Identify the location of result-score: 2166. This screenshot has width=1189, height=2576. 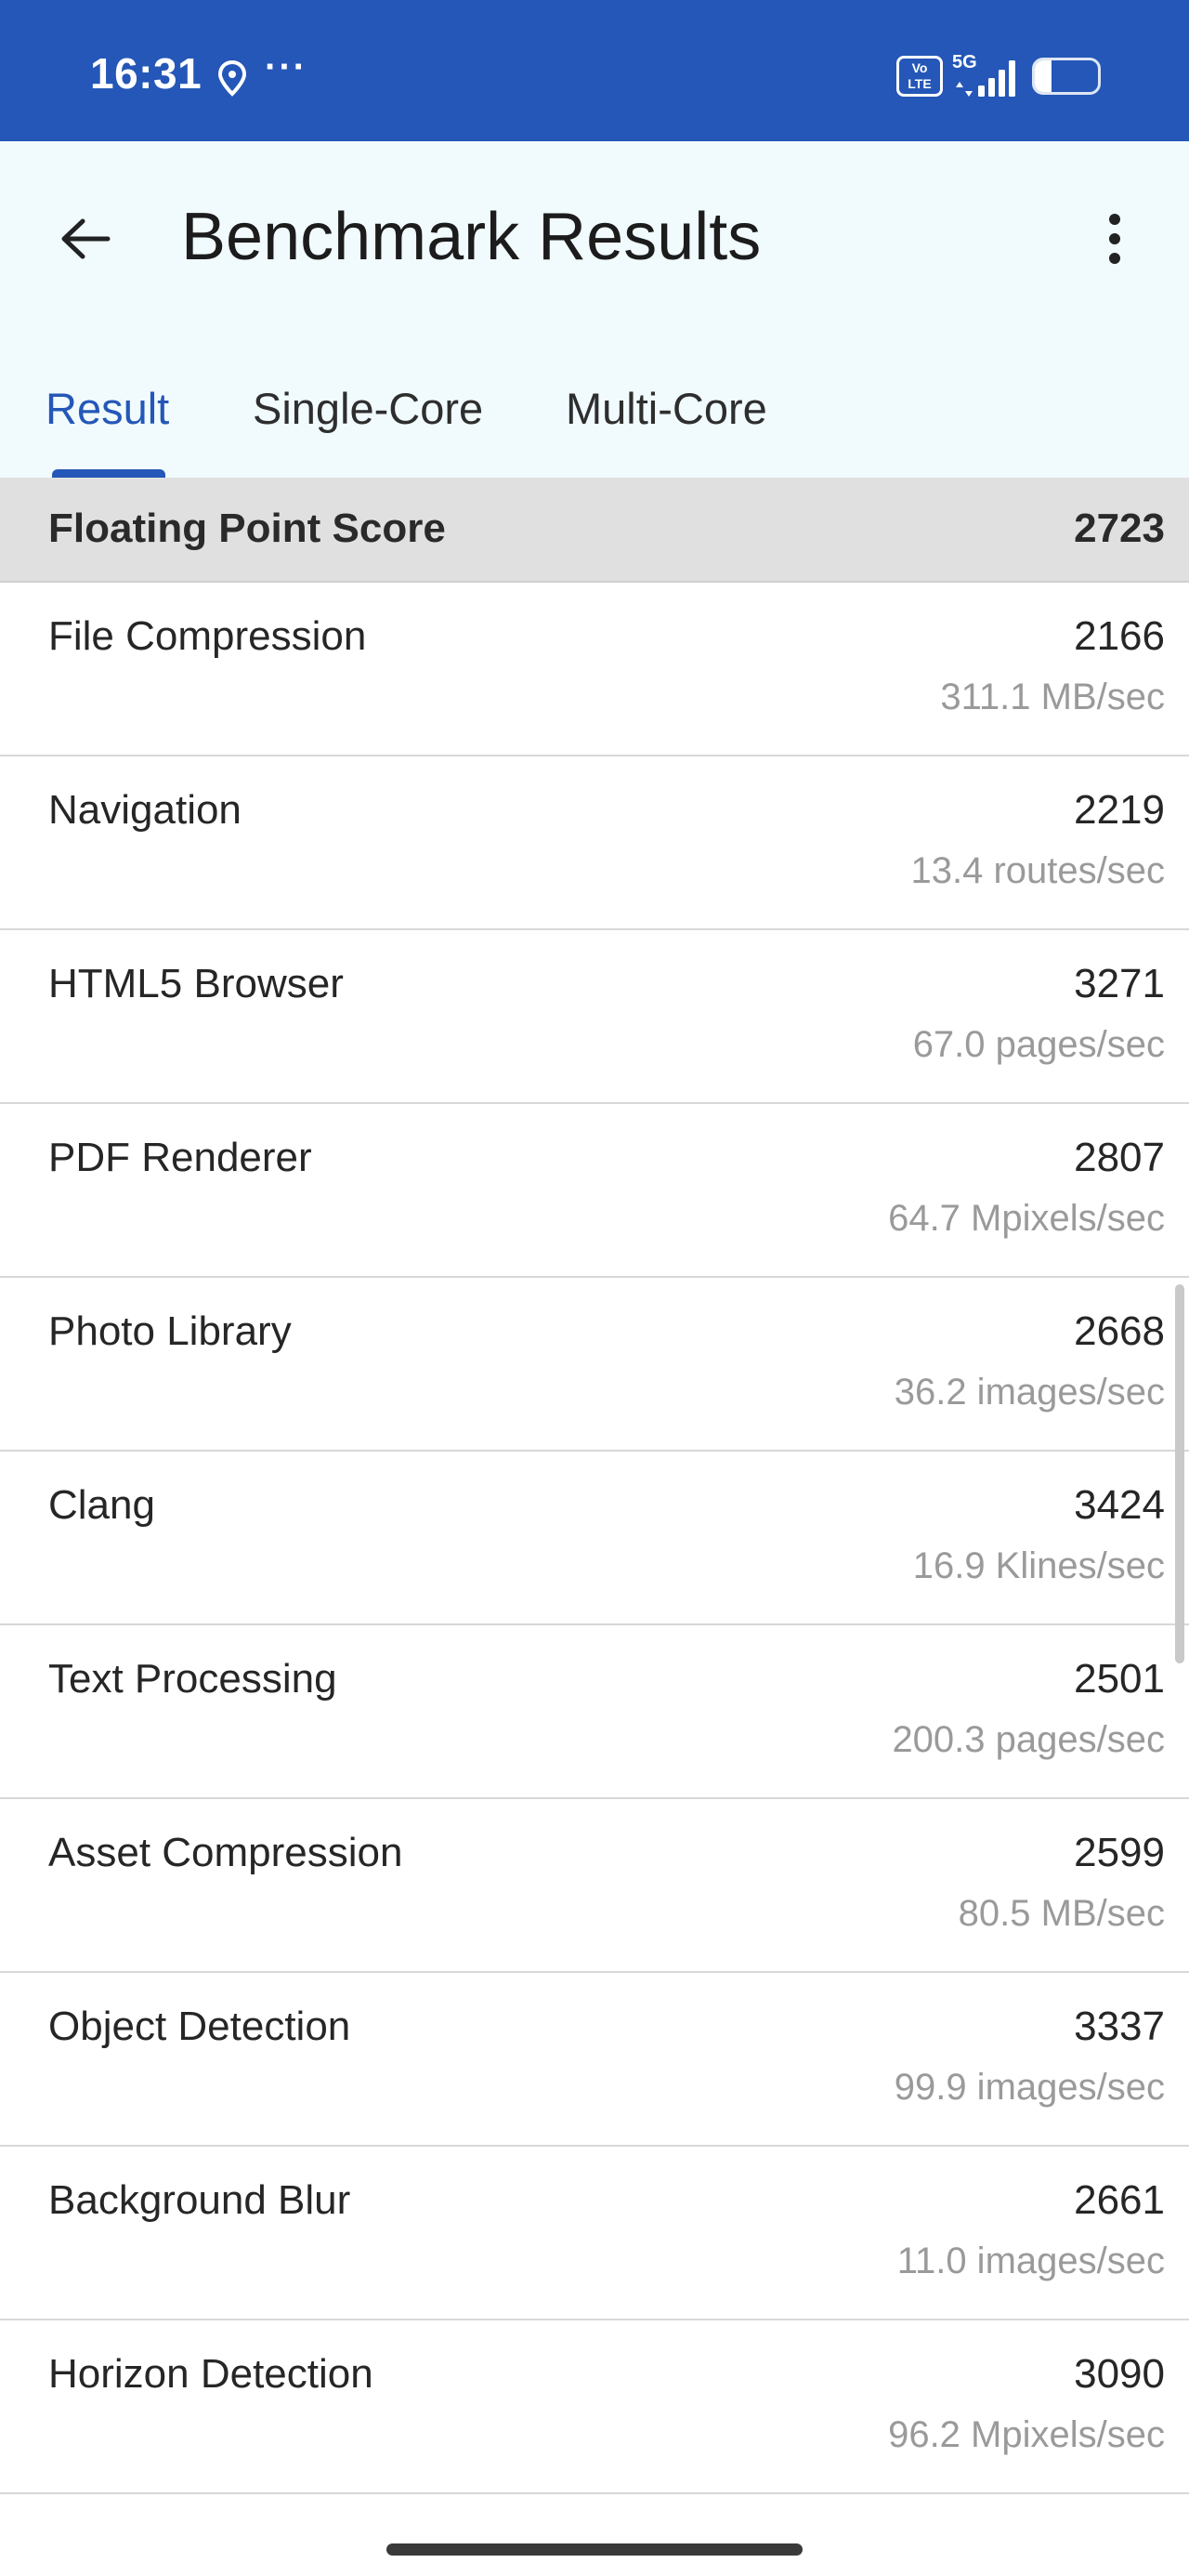
(1120, 636).